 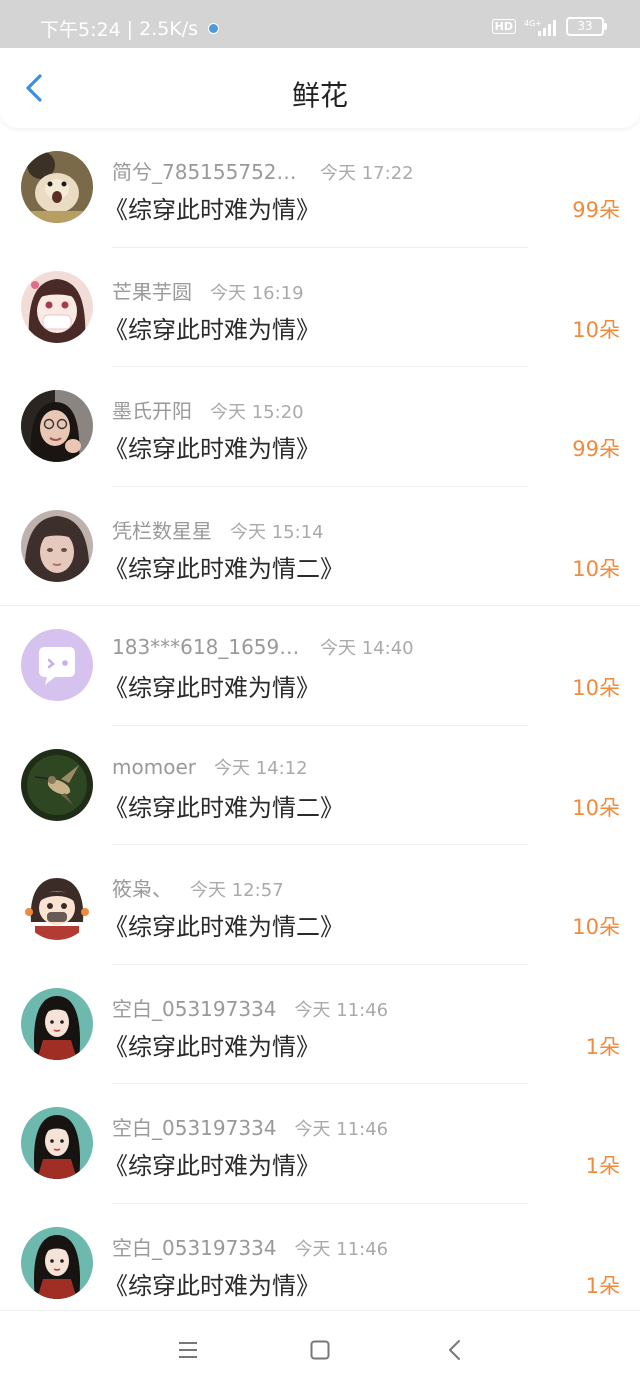 What do you see at coordinates (218, 529) in the screenshot?
I see `record-meta: 凭栏数星星 今天 15:14` at bounding box center [218, 529].